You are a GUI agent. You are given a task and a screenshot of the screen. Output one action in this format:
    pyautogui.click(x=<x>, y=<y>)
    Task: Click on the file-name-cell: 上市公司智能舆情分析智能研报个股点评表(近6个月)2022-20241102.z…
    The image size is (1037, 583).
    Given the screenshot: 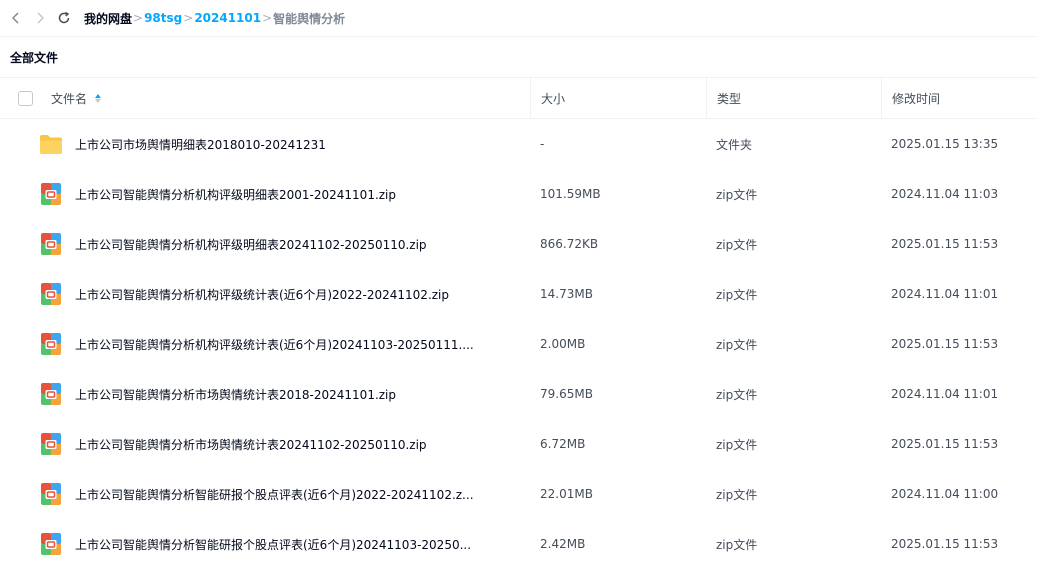 What is the action you would take?
    pyautogui.click(x=285, y=494)
    